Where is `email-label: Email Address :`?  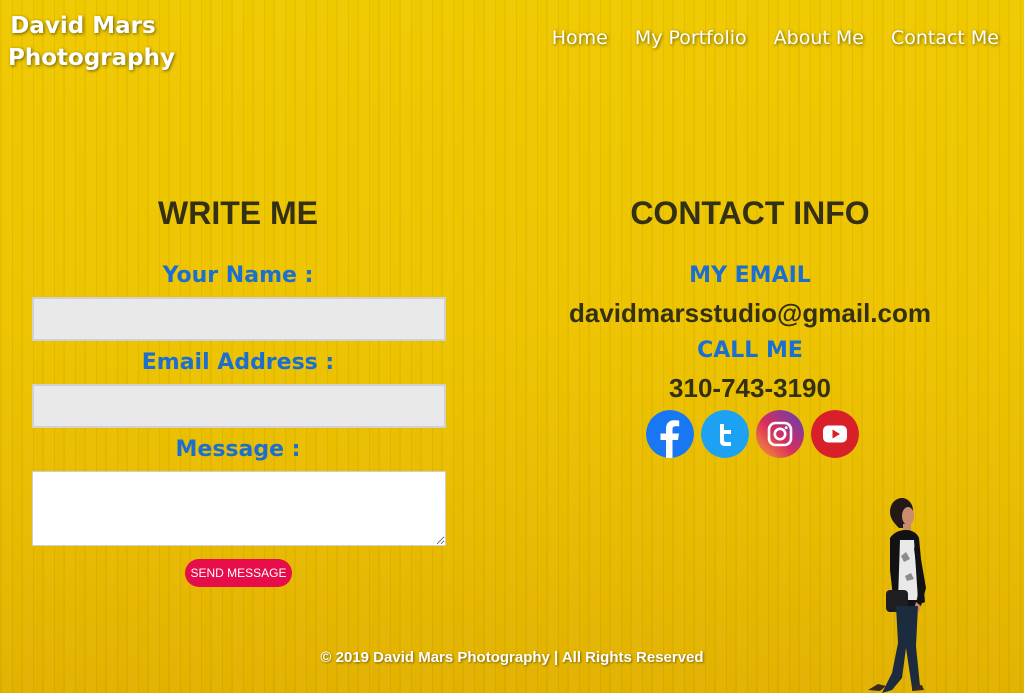 email-label: Email Address : is located at coordinates (238, 362).